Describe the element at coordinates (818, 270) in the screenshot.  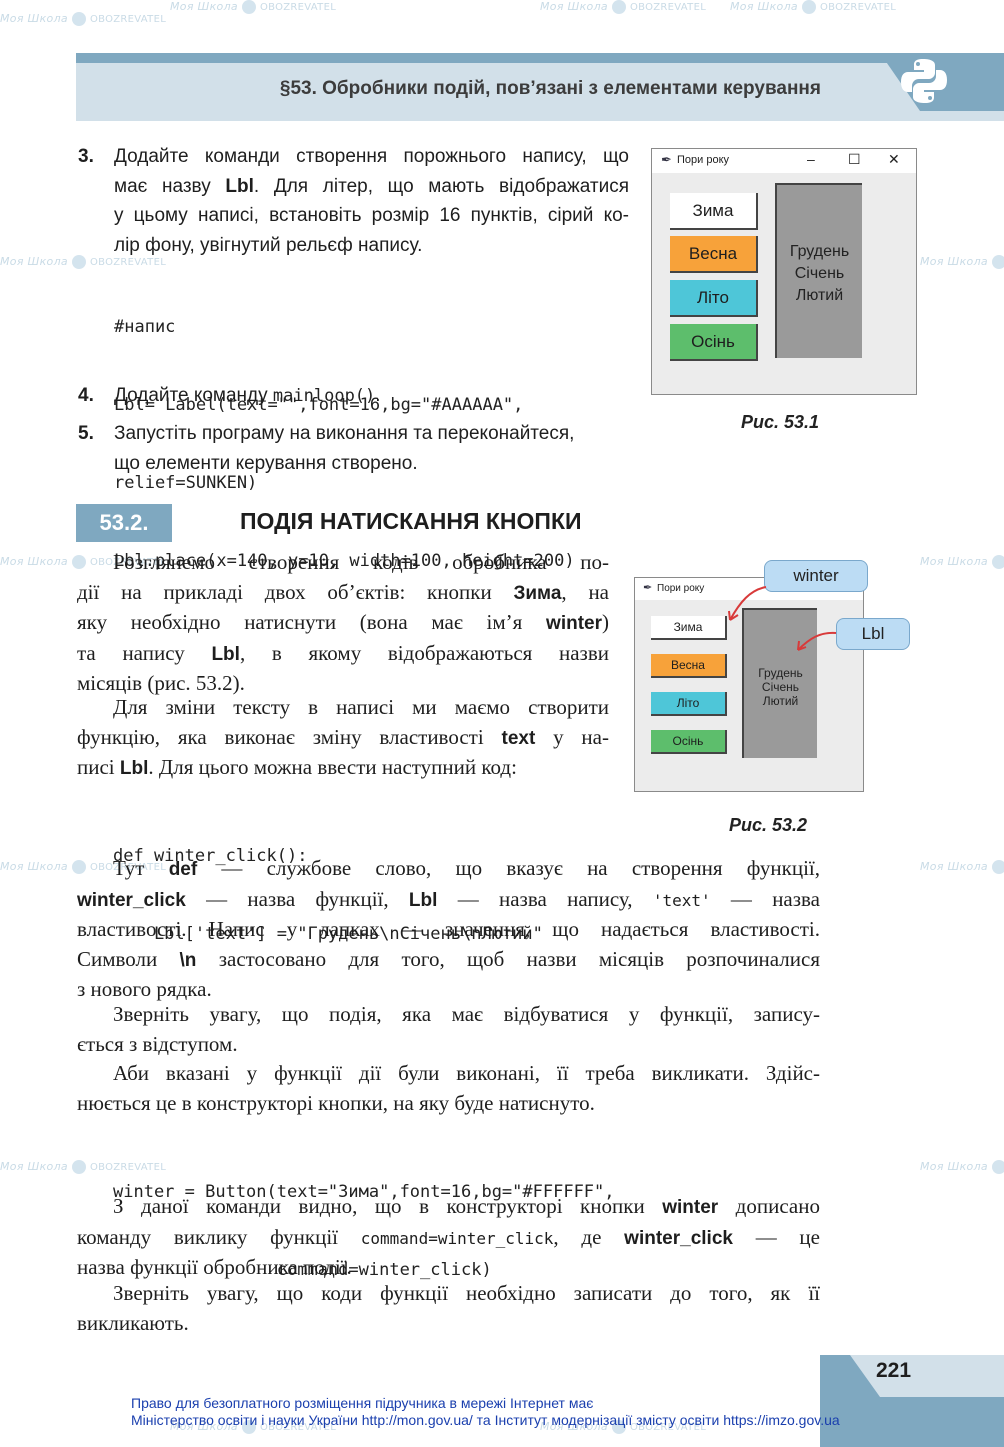
I see `months-label: Грудень Січень Лютий` at that location.